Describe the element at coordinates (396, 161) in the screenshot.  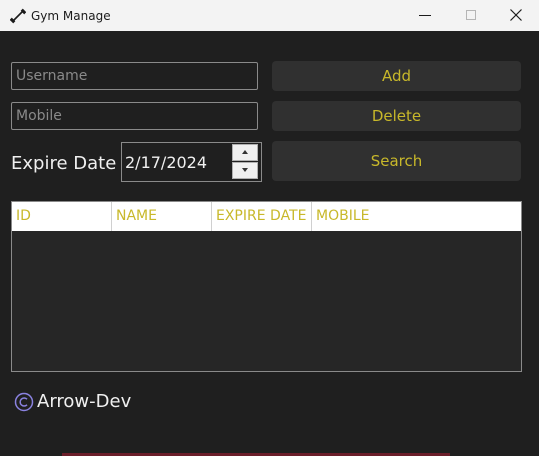
I see `search-button: Search` at that location.